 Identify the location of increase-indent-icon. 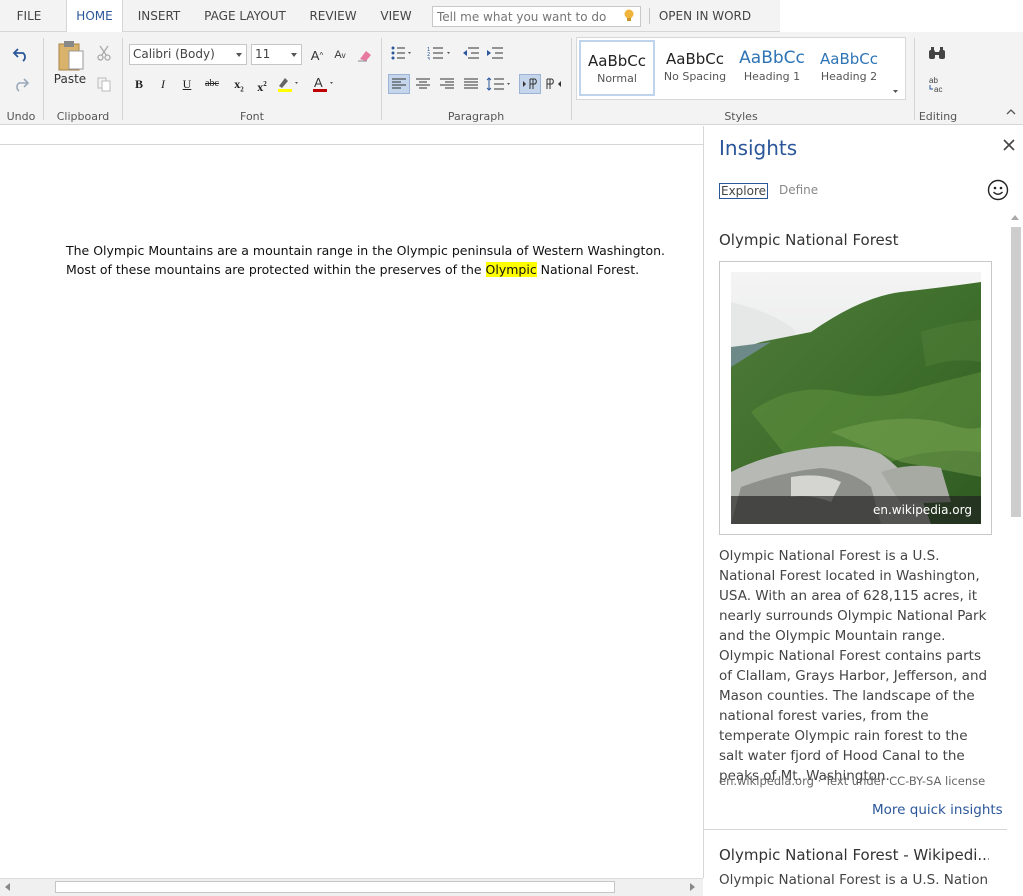
(495, 53).